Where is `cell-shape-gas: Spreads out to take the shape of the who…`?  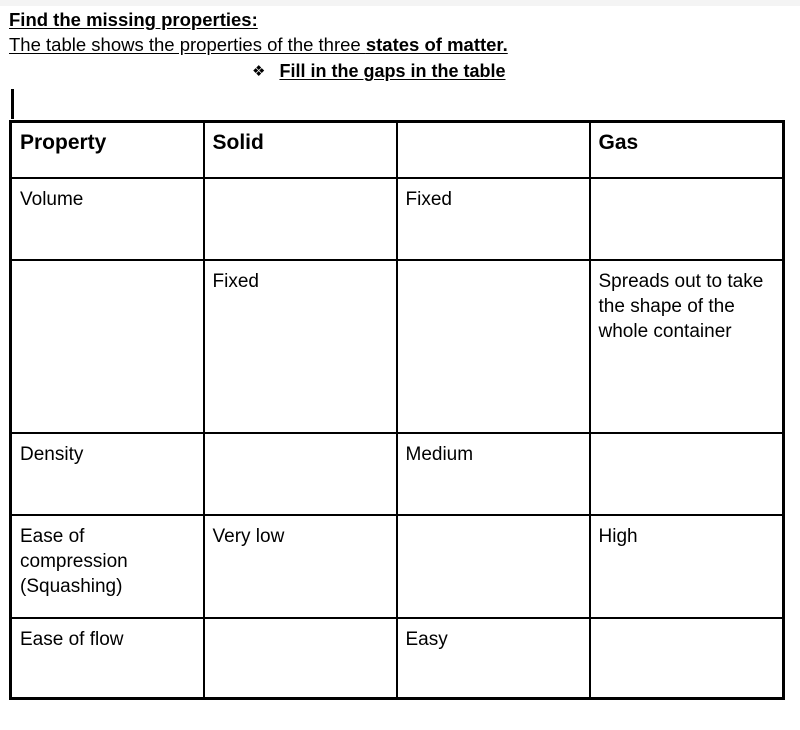
cell-shape-gas: Spreads out to take the shape of the who… is located at coordinates (686, 346).